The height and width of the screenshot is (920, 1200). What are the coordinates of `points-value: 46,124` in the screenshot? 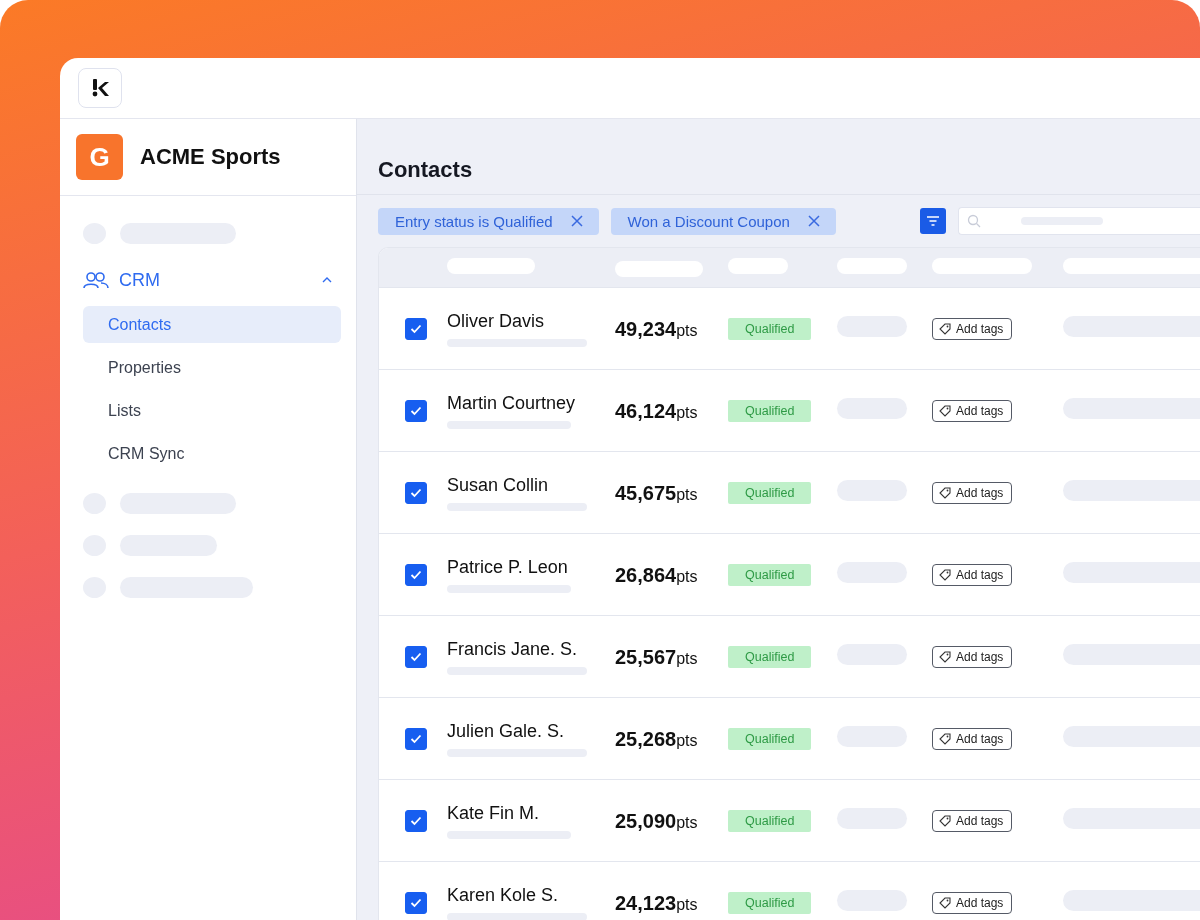 It's located at (646, 411).